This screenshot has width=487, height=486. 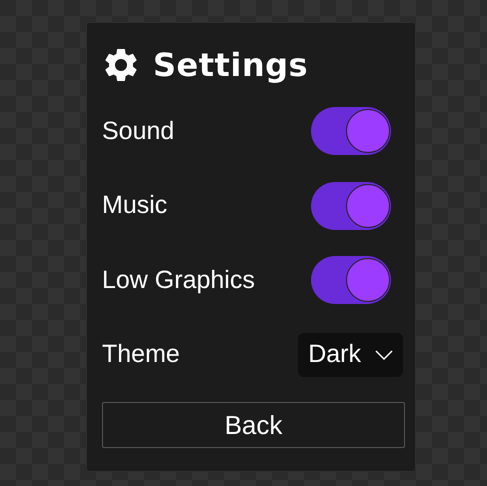 What do you see at coordinates (141, 355) in the screenshot?
I see `setting-label: Theme` at bounding box center [141, 355].